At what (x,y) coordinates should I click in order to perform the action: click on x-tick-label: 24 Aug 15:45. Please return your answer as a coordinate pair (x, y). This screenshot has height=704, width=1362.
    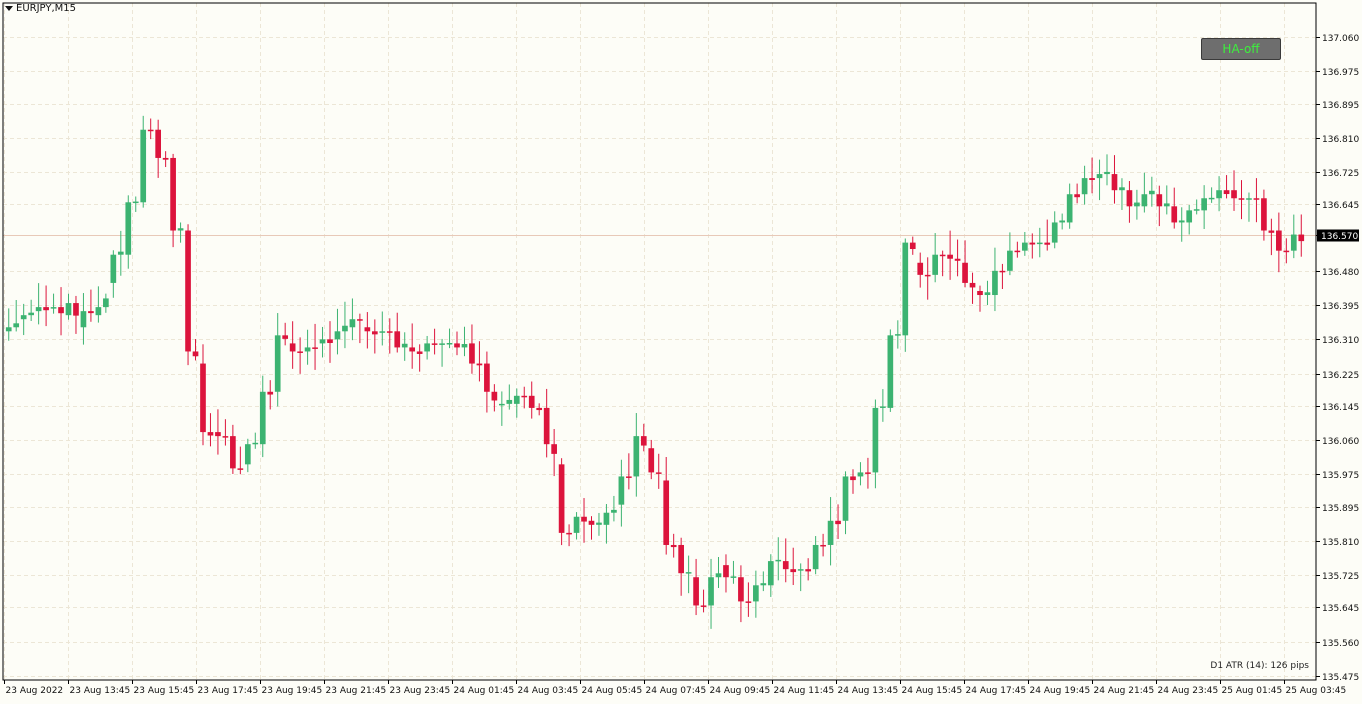
    Looking at the image, I should click on (932, 691).